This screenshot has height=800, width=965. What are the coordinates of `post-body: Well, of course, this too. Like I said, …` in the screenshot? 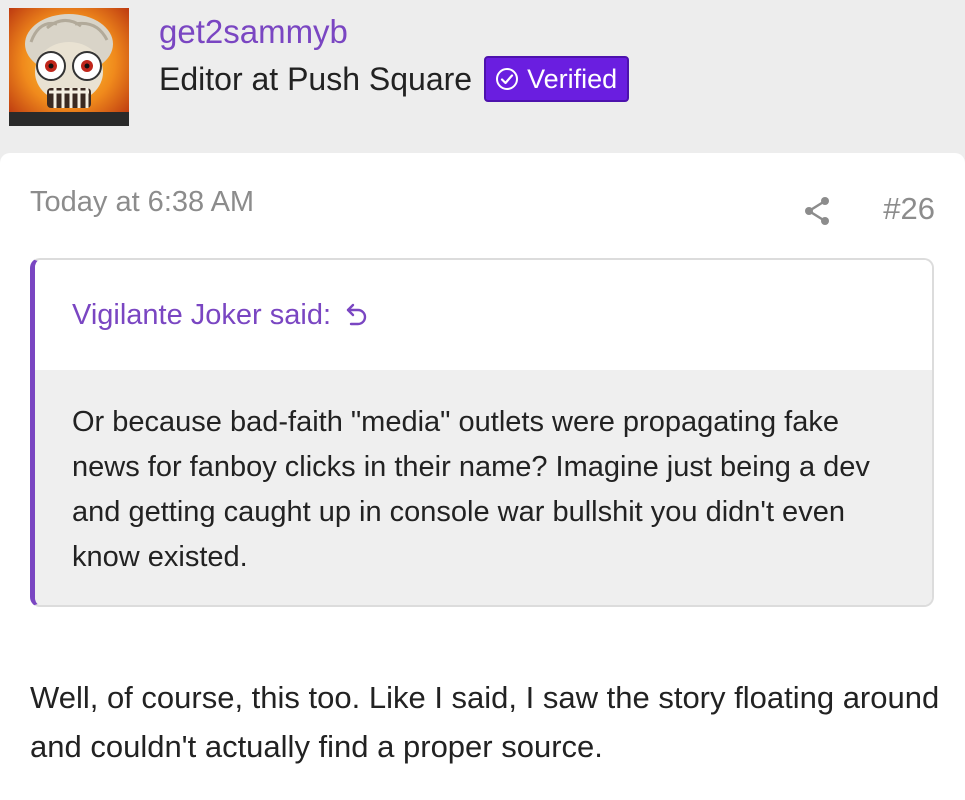 It's located at (485, 722).